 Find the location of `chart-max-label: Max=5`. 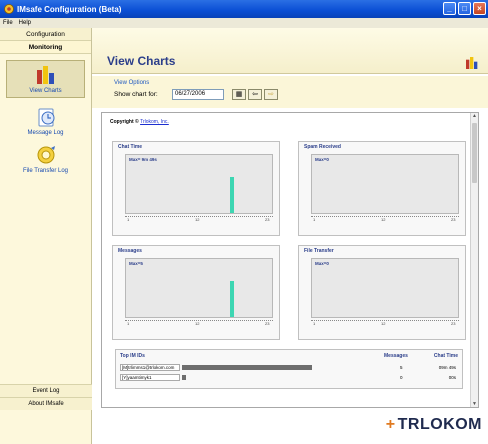

chart-max-label: Max=5 is located at coordinates (136, 263).